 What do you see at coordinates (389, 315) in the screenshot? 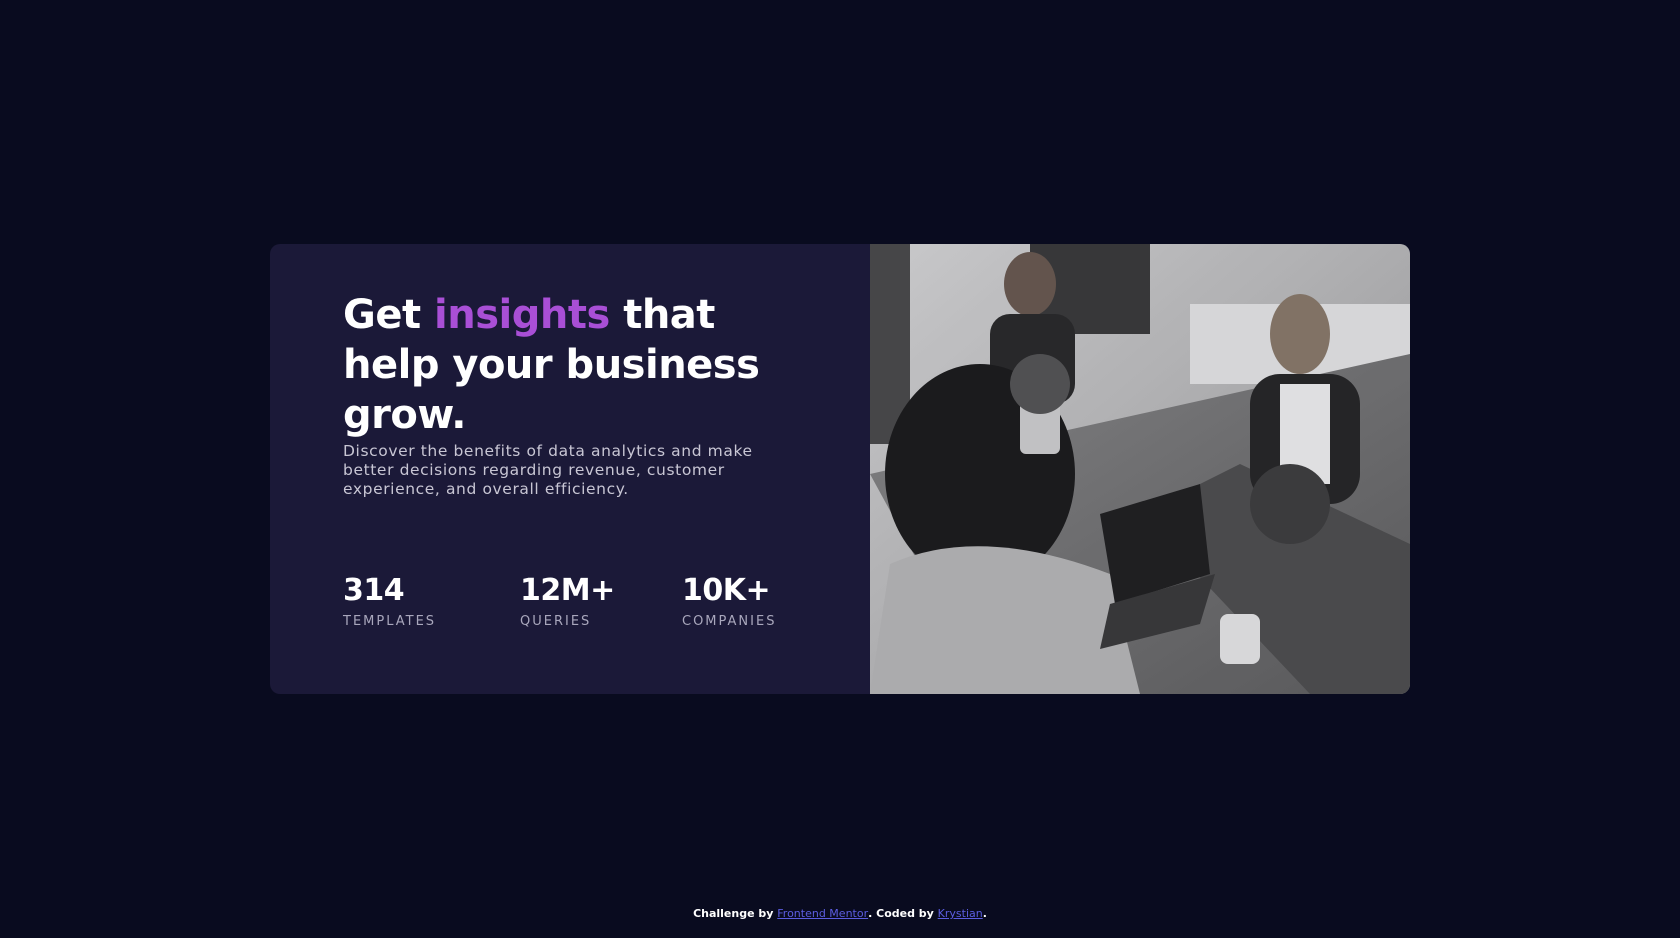
I see `headline-start: Get` at bounding box center [389, 315].